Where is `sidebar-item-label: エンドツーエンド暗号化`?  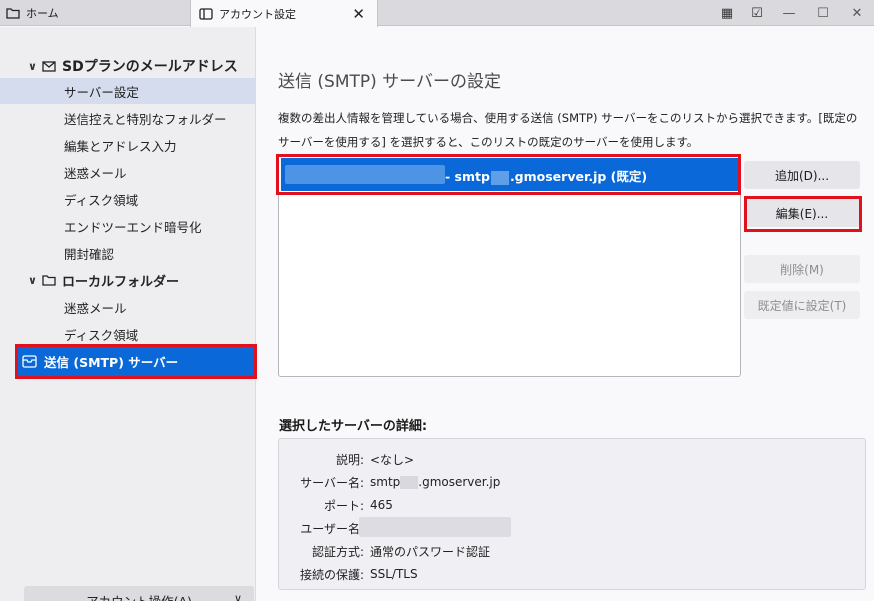 sidebar-item-label: エンドツーエンド暗号化 is located at coordinates (133, 227).